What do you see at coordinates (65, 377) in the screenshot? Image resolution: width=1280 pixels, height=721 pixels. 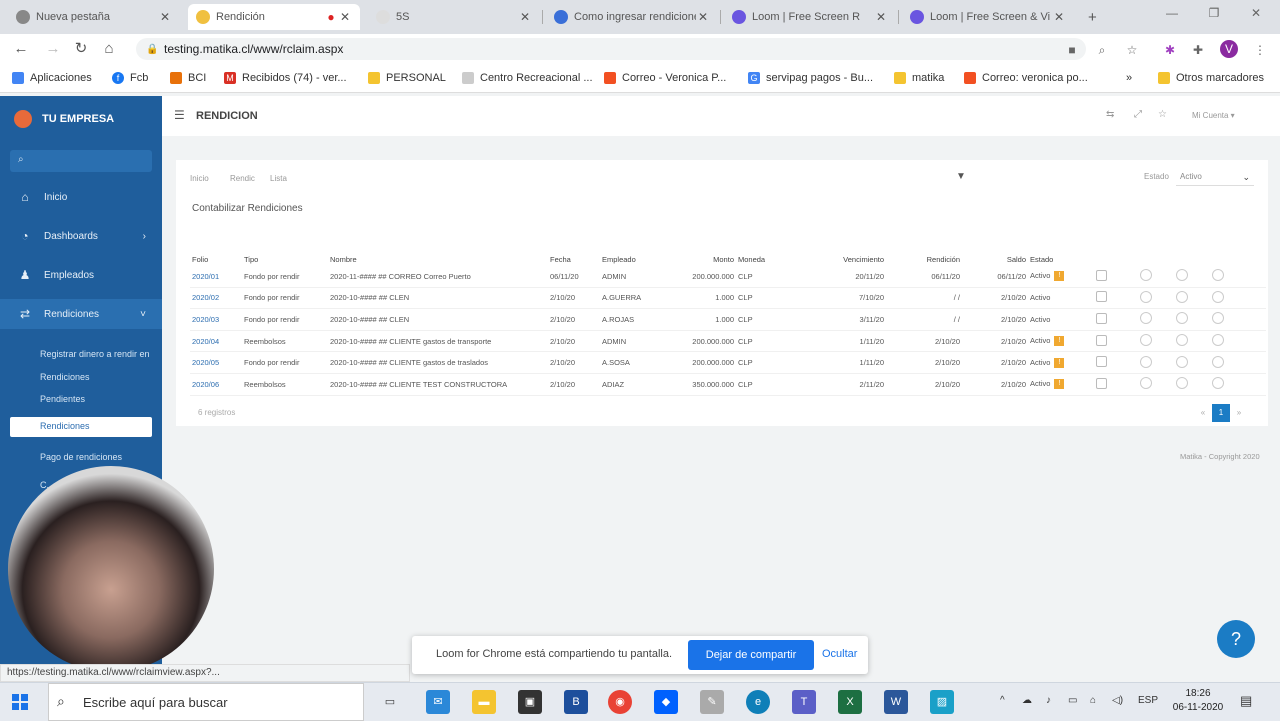 I see `subitem-rendiciones: Rendiciones` at bounding box center [65, 377].